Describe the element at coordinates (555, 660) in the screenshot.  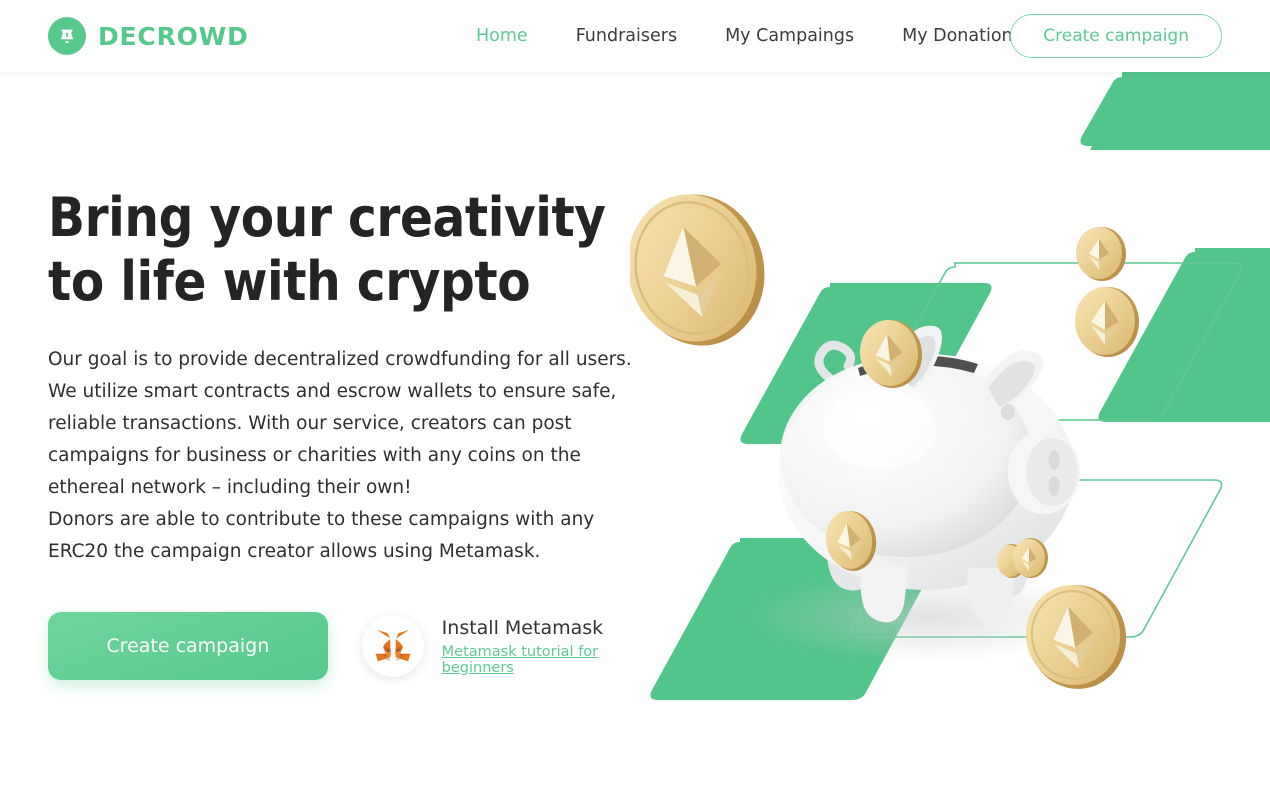
I see `metamask-tutorial-link: Metamask tutorial for beginners` at that location.